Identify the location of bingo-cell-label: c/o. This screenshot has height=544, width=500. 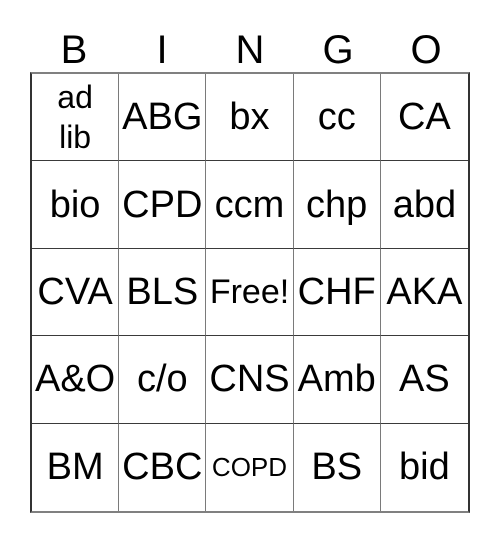
(162, 379).